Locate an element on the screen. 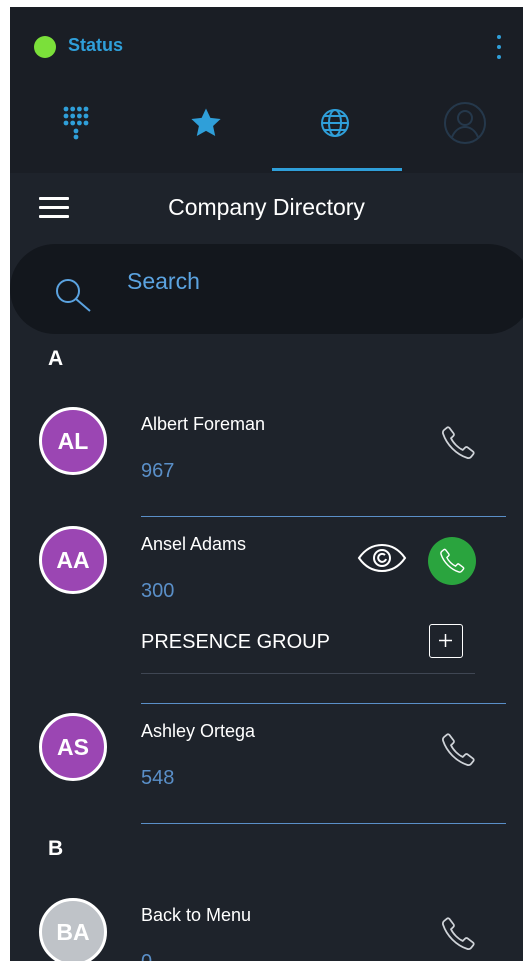 This screenshot has height=961, width=523. page-title: Company Directory is located at coordinates (266, 207).